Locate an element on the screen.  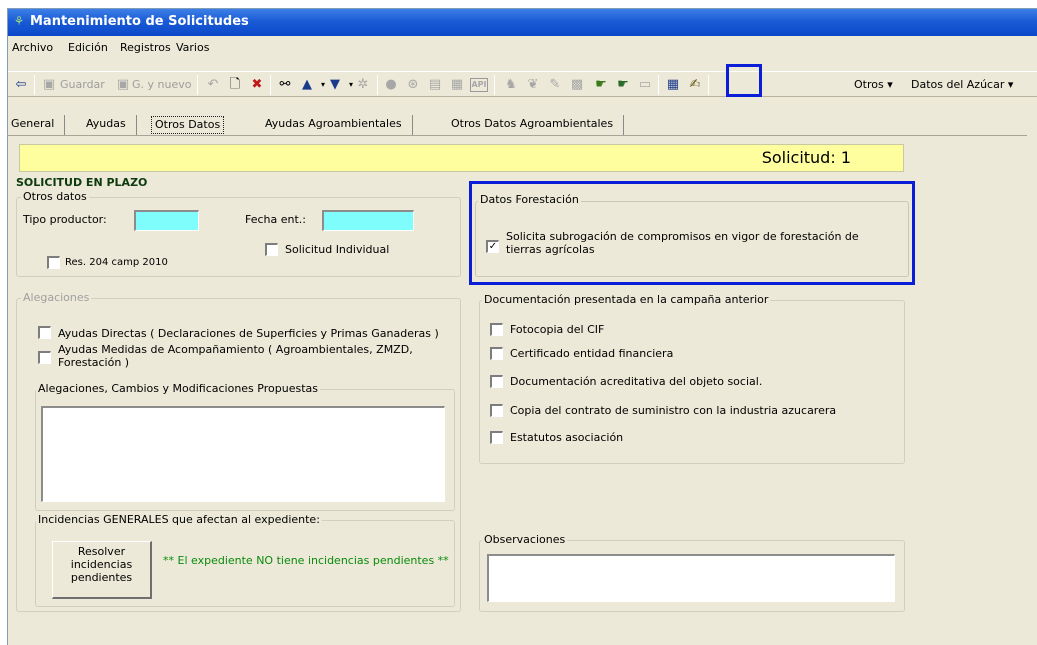
api-icon: API is located at coordinates (479, 85).